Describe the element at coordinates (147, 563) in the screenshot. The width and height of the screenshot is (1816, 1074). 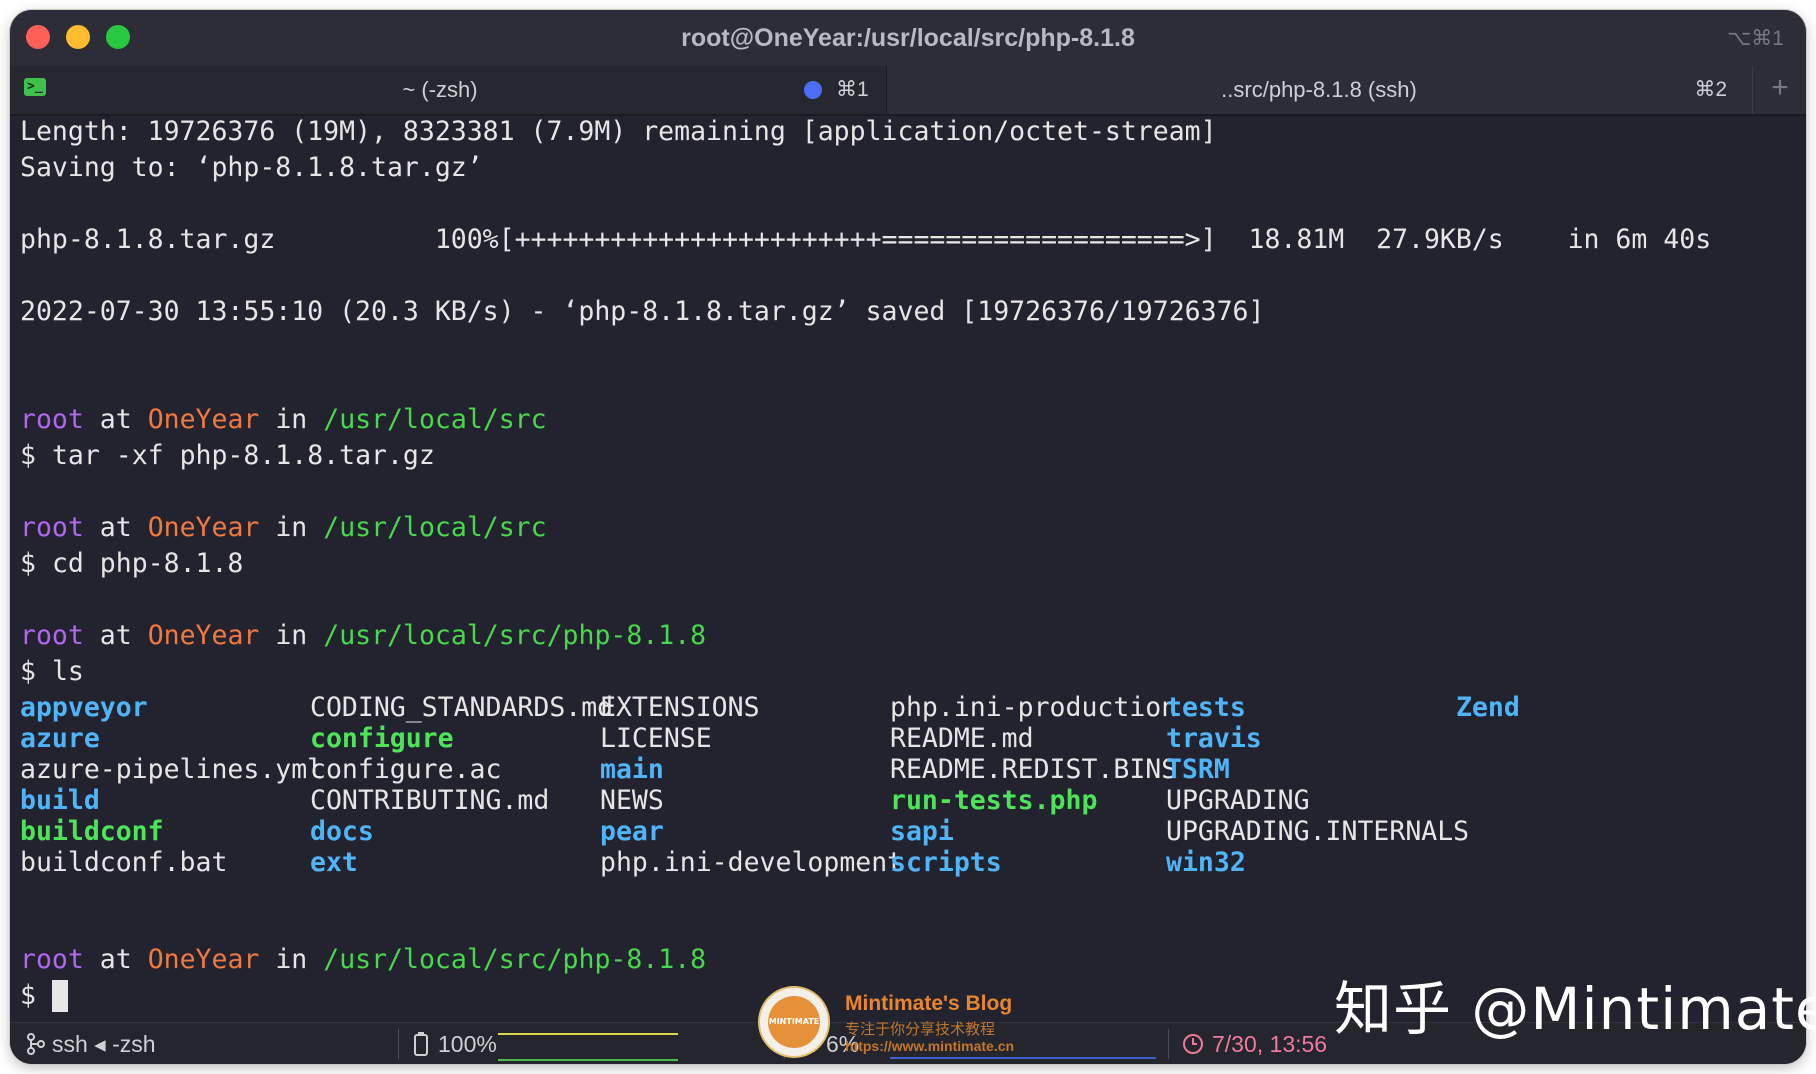
I see `command-text: cd php-8.1.8` at that location.